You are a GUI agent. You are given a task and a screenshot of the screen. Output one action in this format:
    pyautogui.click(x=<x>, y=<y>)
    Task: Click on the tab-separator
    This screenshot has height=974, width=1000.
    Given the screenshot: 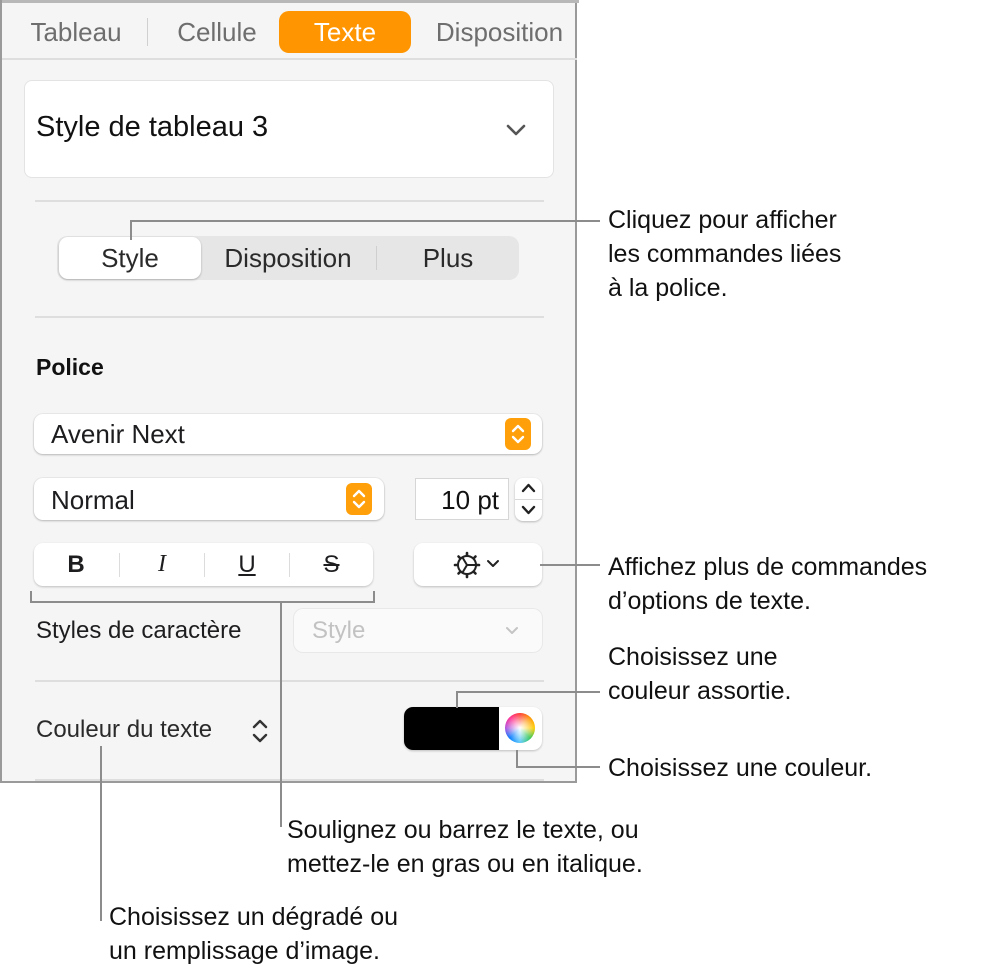 What is the action you would take?
    pyautogui.click(x=147, y=32)
    